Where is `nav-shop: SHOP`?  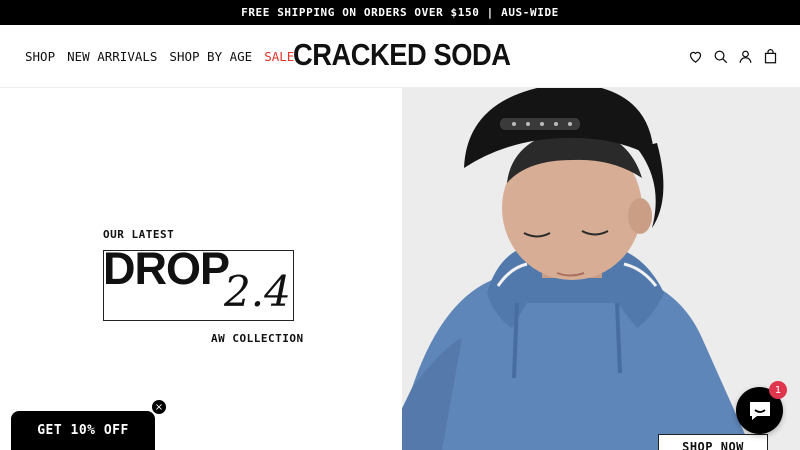
nav-shop: SHOP is located at coordinates (40, 56).